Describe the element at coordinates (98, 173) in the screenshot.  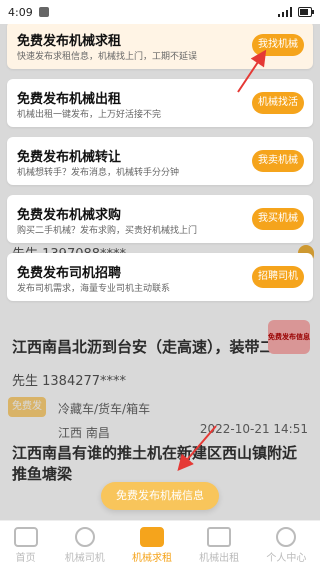
I see `card-subtitle: 机械想转手？发布消息，机械转手分分钟` at that location.